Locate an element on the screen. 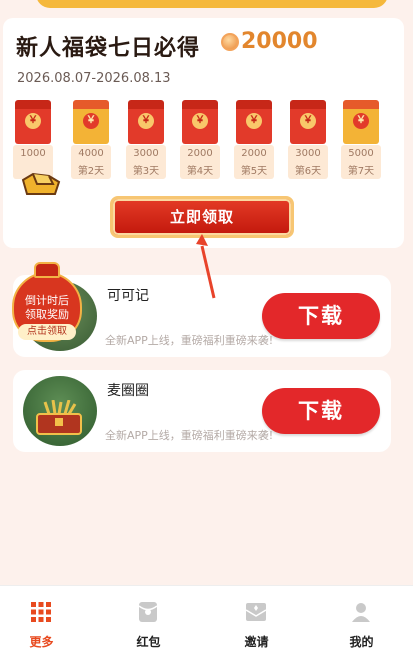 This screenshot has width=413, height=655. bottom-navigation: 更多 红包 邀请 我的 is located at coordinates (206, 620).